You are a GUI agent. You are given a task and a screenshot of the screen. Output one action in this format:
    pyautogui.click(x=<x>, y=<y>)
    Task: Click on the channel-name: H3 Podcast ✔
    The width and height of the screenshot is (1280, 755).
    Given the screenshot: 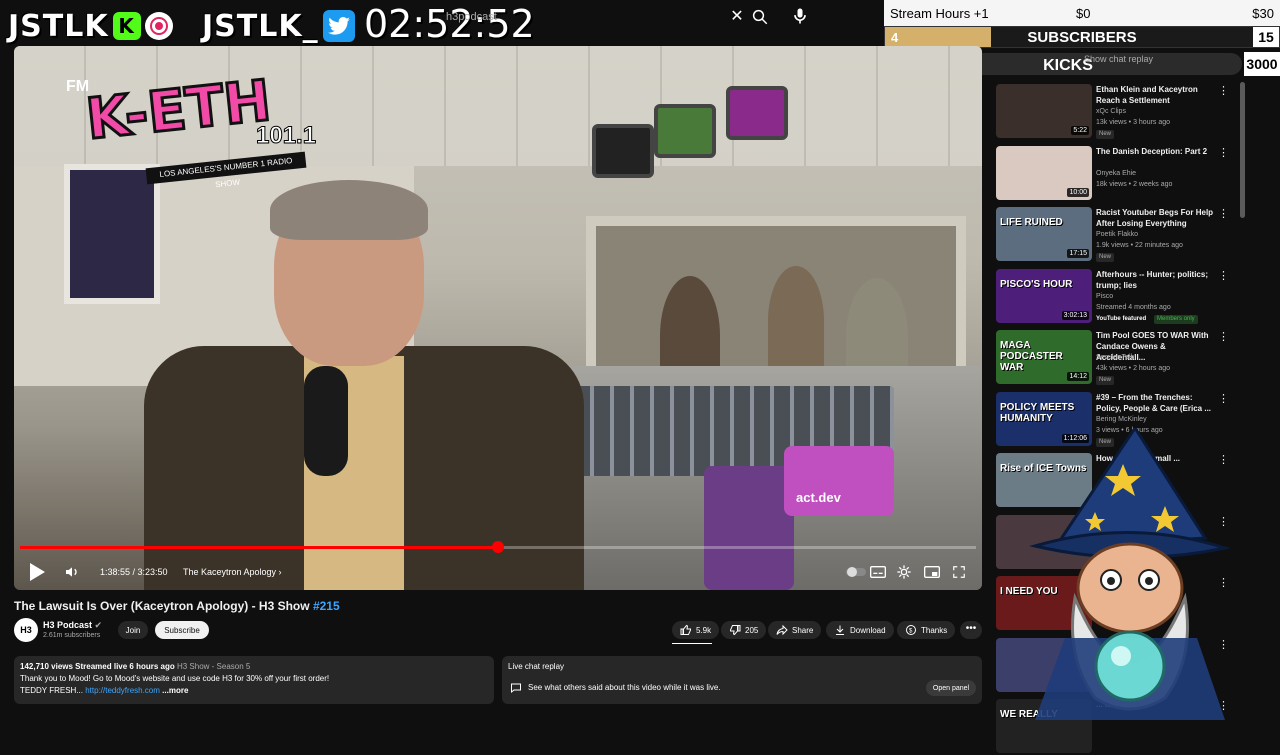 What is the action you would take?
    pyautogui.click(x=72, y=625)
    